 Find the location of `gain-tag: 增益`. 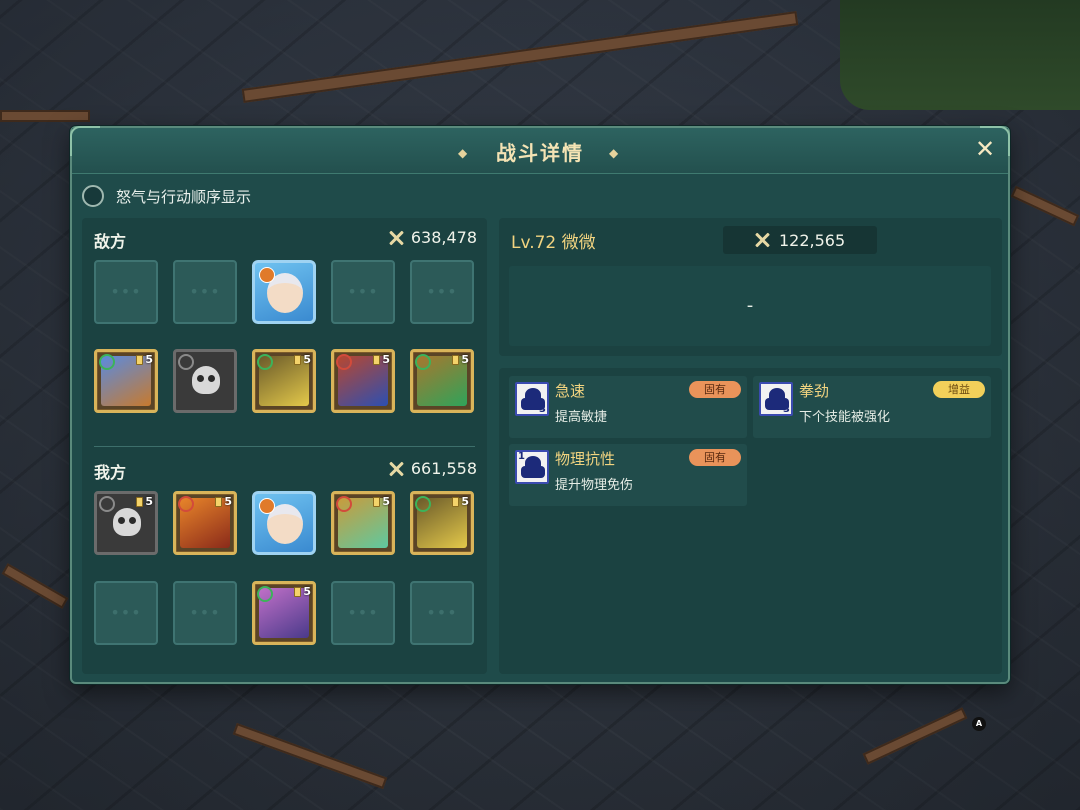

gain-tag: 增益 is located at coordinates (959, 389).